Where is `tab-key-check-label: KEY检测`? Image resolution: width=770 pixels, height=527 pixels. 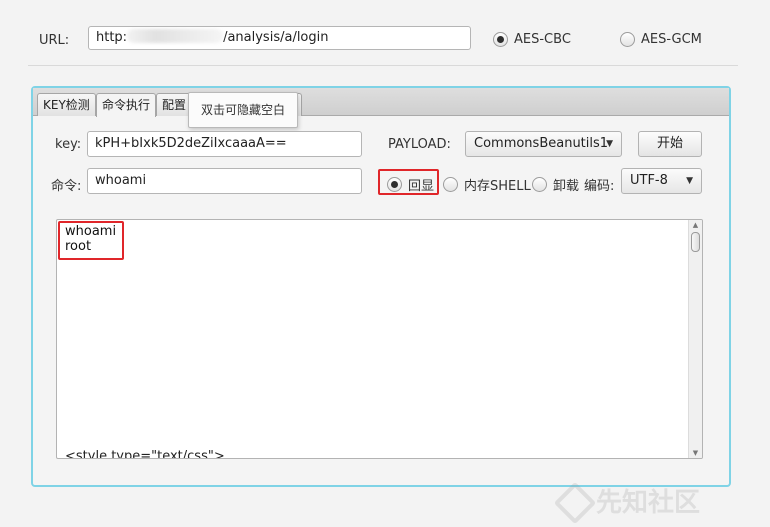 tab-key-check-label: KEY检测 is located at coordinates (66, 105).